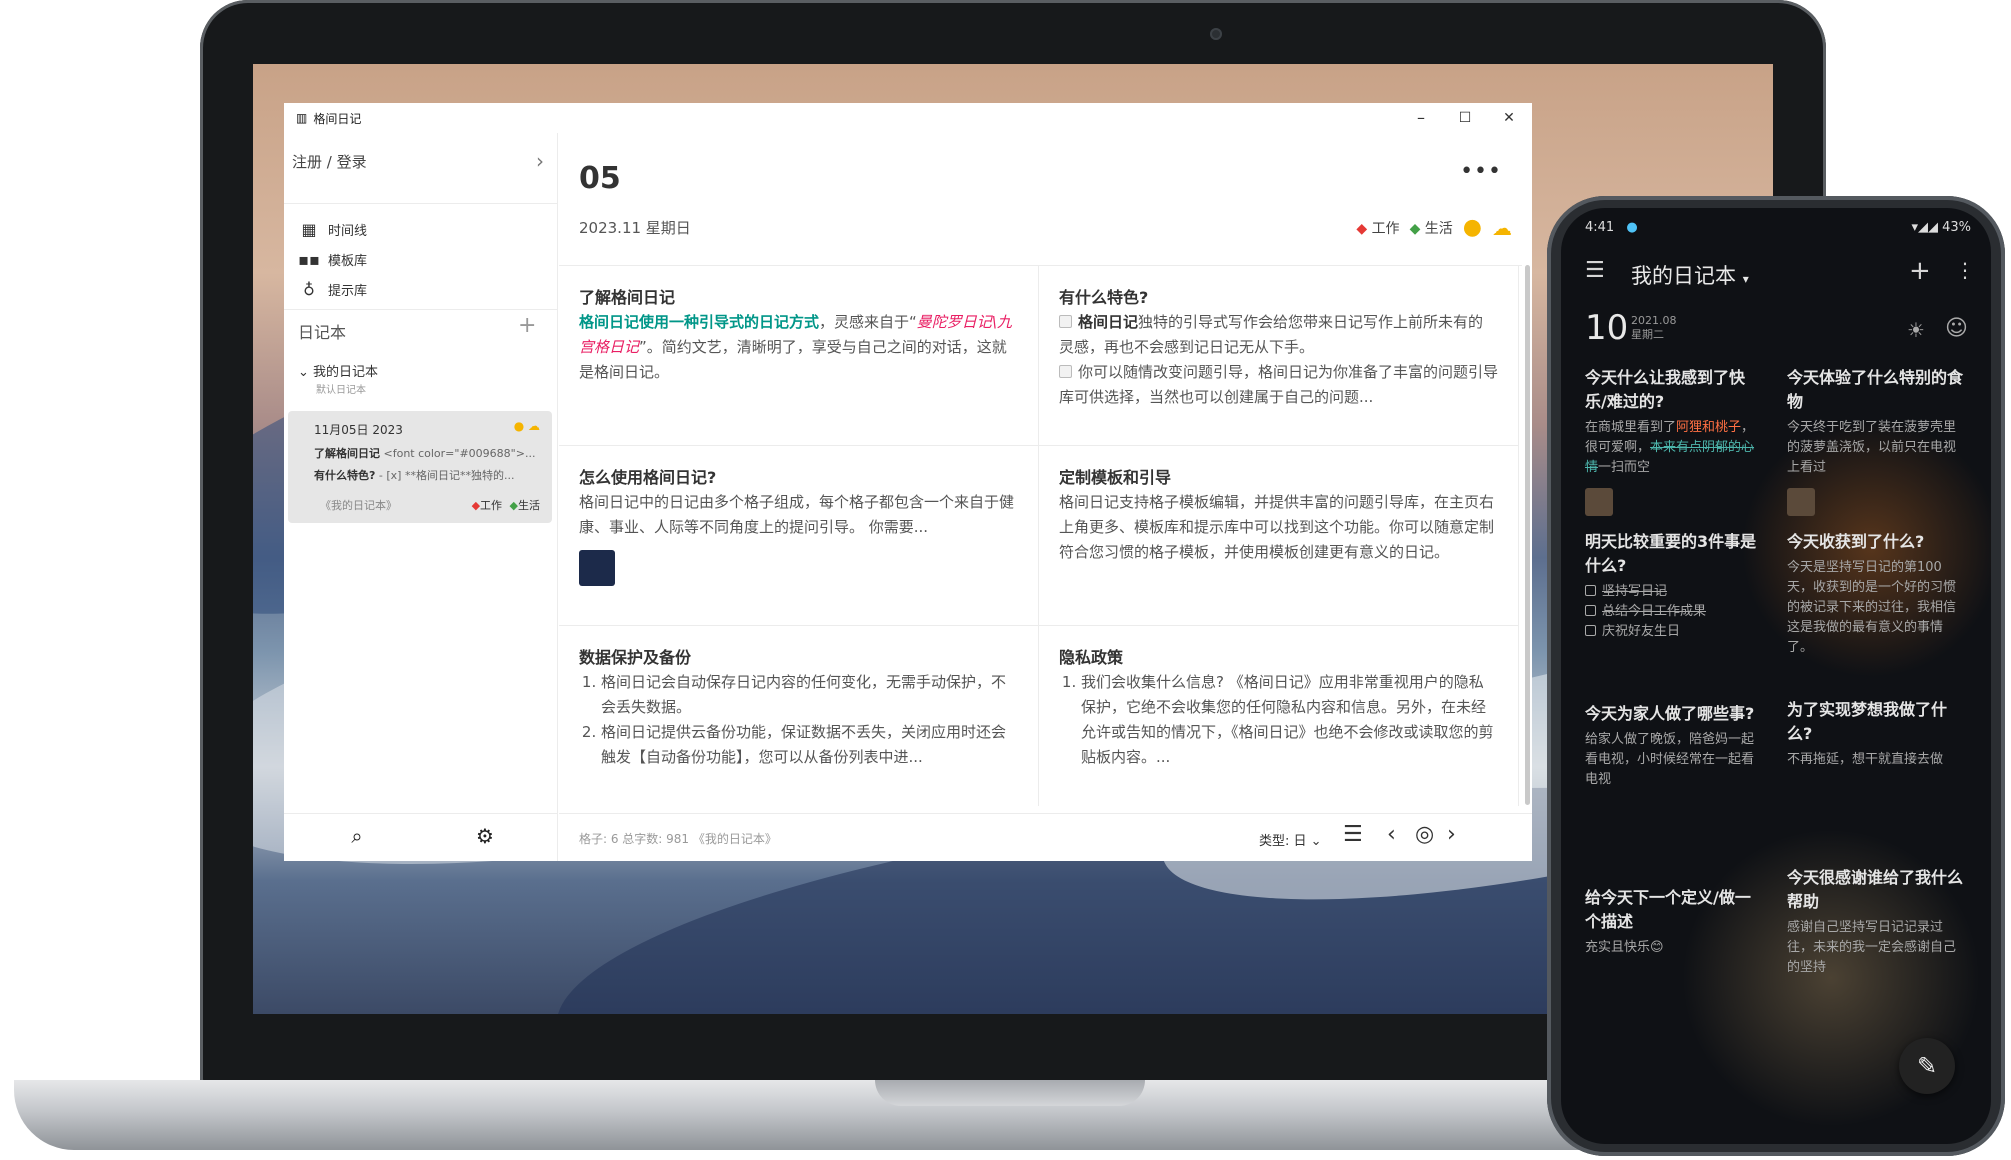  I want to click on today-icon: ◎, so click(1424, 834).